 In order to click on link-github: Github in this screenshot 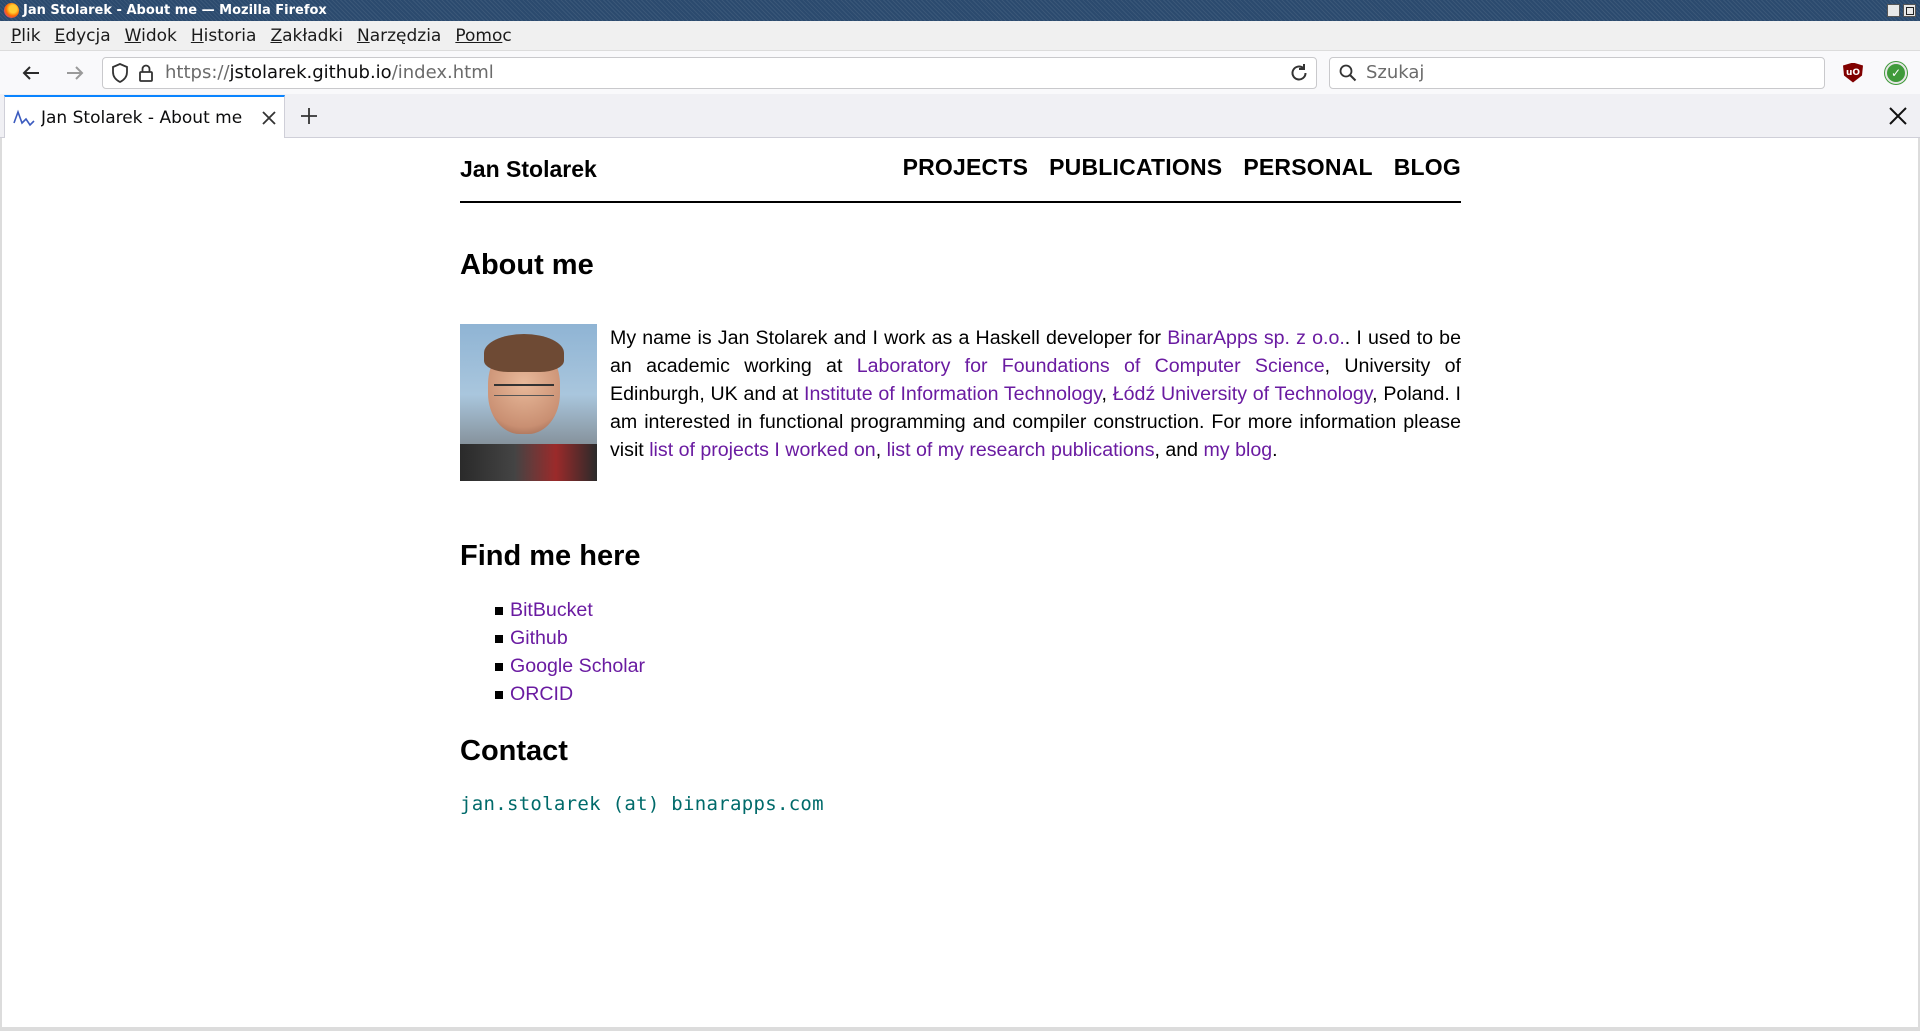, I will do `click(539, 638)`.